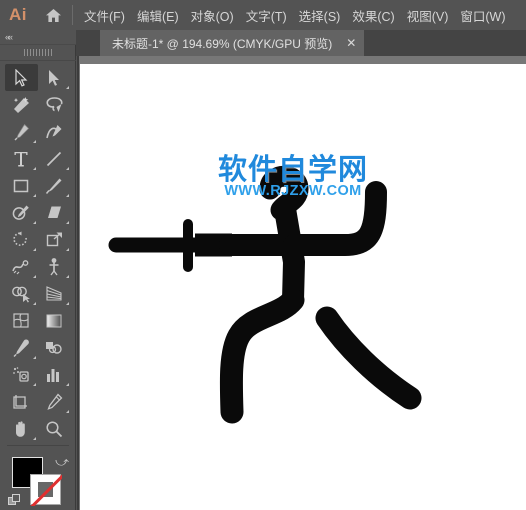  Describe the element at coordinates (38, 37) in the screenshot. I see `panel-collapse-button: ««` at that location.